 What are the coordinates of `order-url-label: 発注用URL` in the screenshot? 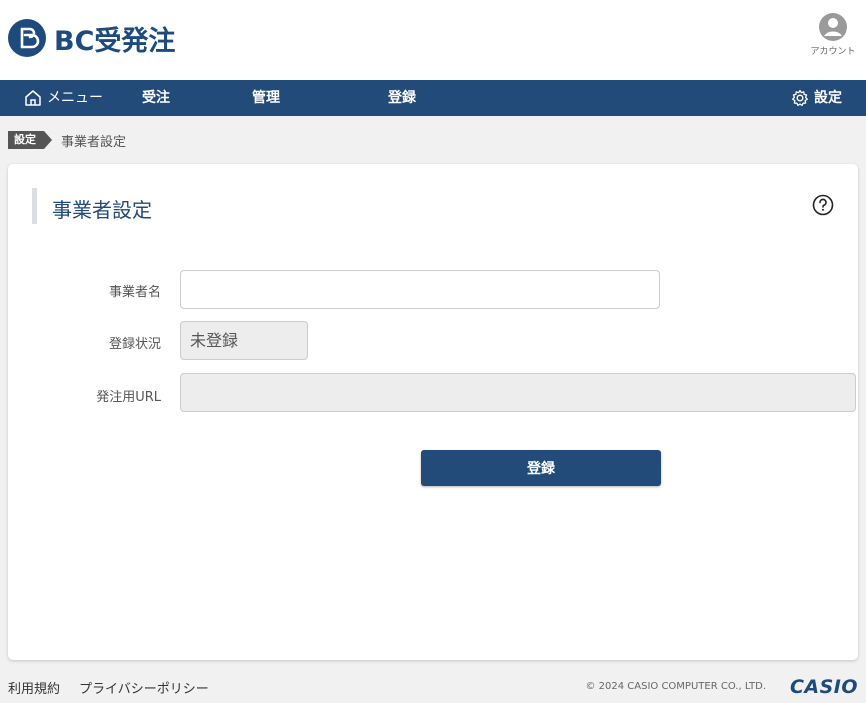 It's located at (128, 397).